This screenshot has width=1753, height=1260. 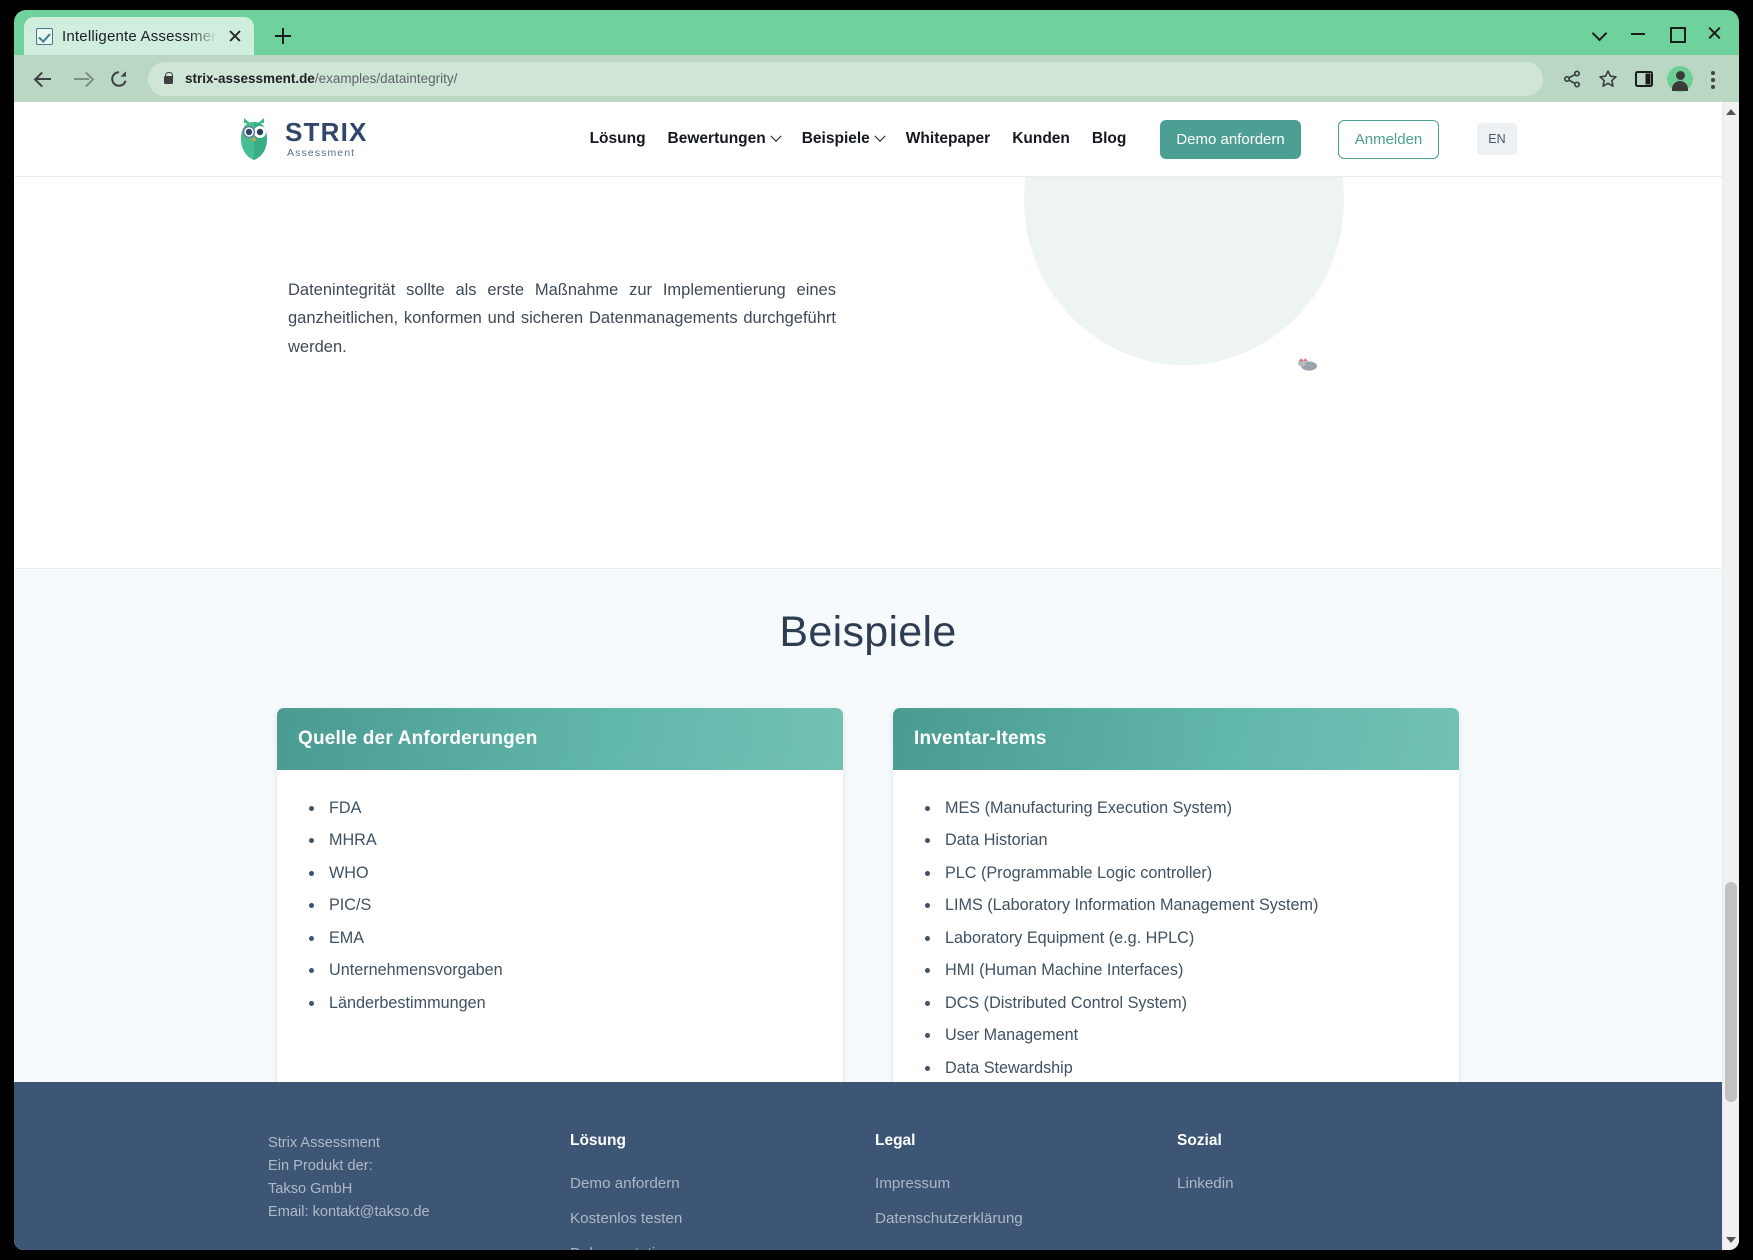 I want to click on profile-avatar, so click(x=1680, y=78).